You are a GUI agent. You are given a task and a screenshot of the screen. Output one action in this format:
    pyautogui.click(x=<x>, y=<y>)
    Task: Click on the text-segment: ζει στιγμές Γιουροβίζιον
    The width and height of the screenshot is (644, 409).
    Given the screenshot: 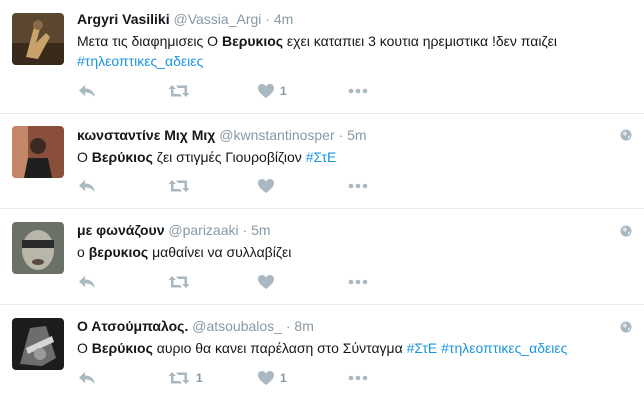 What is the action you would take?
    pyautogui.click(x=229, y=157)
    